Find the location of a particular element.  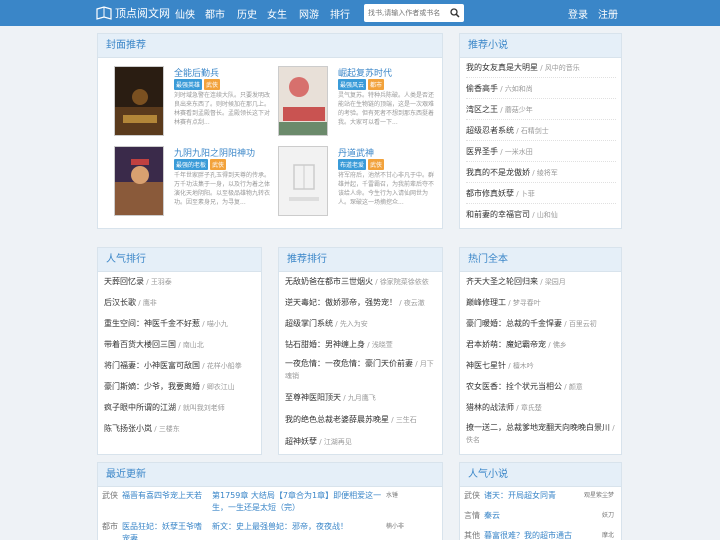

update-book-title: 医品狂妃：妖孽王爷嗜宠妻 is located at coordinates (165, 530).